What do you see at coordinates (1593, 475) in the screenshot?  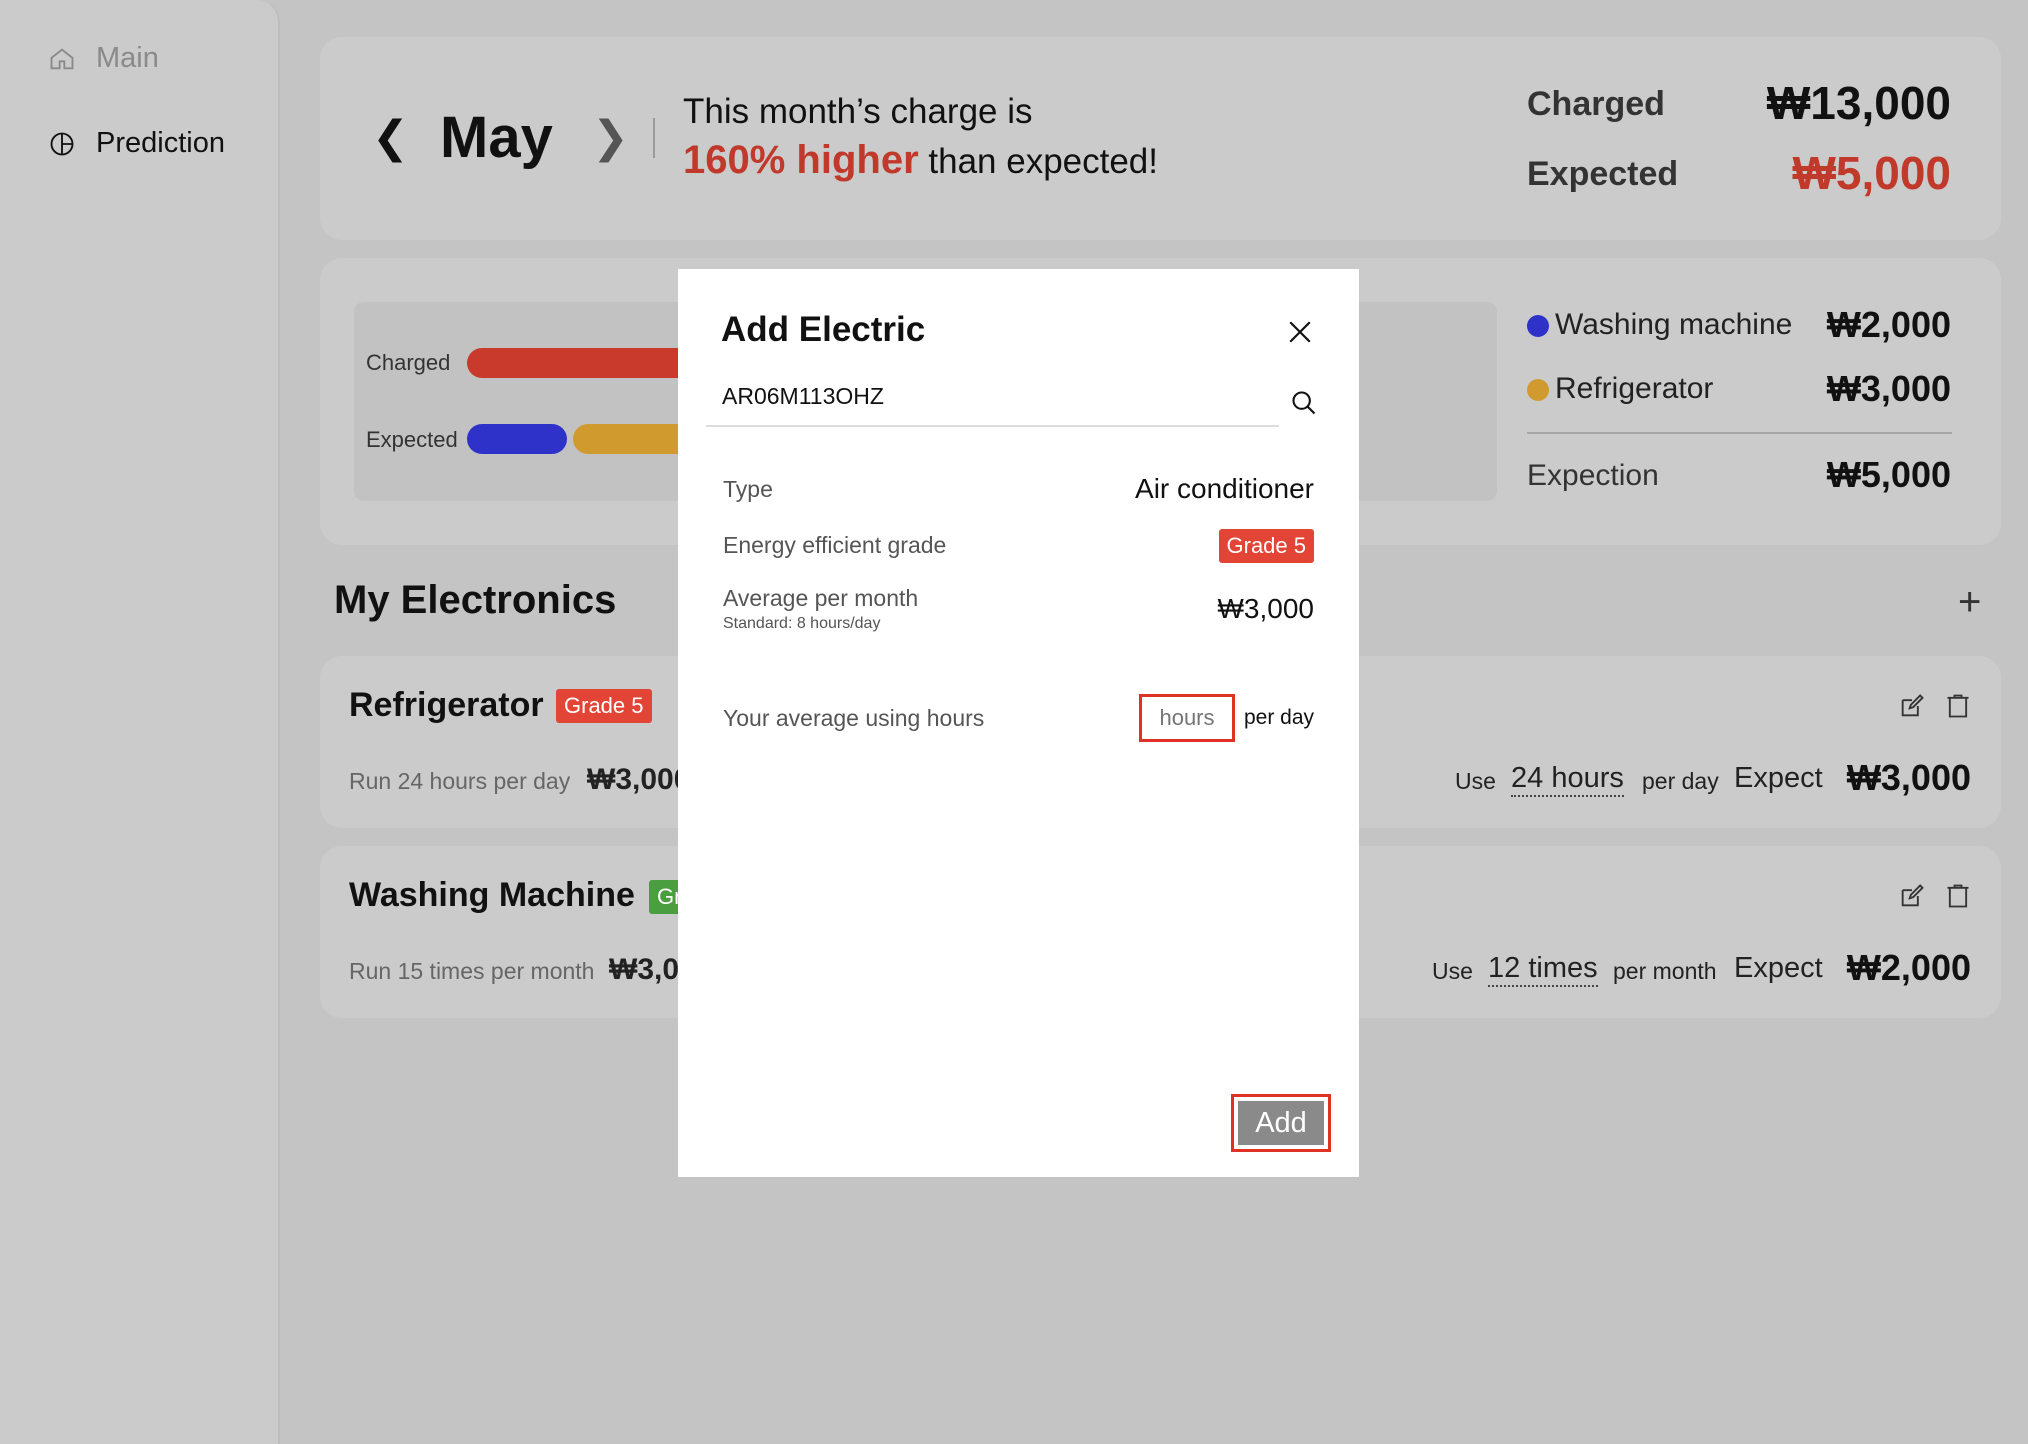 I see `expection-label: Expection` at bounding box center [1593, 475].